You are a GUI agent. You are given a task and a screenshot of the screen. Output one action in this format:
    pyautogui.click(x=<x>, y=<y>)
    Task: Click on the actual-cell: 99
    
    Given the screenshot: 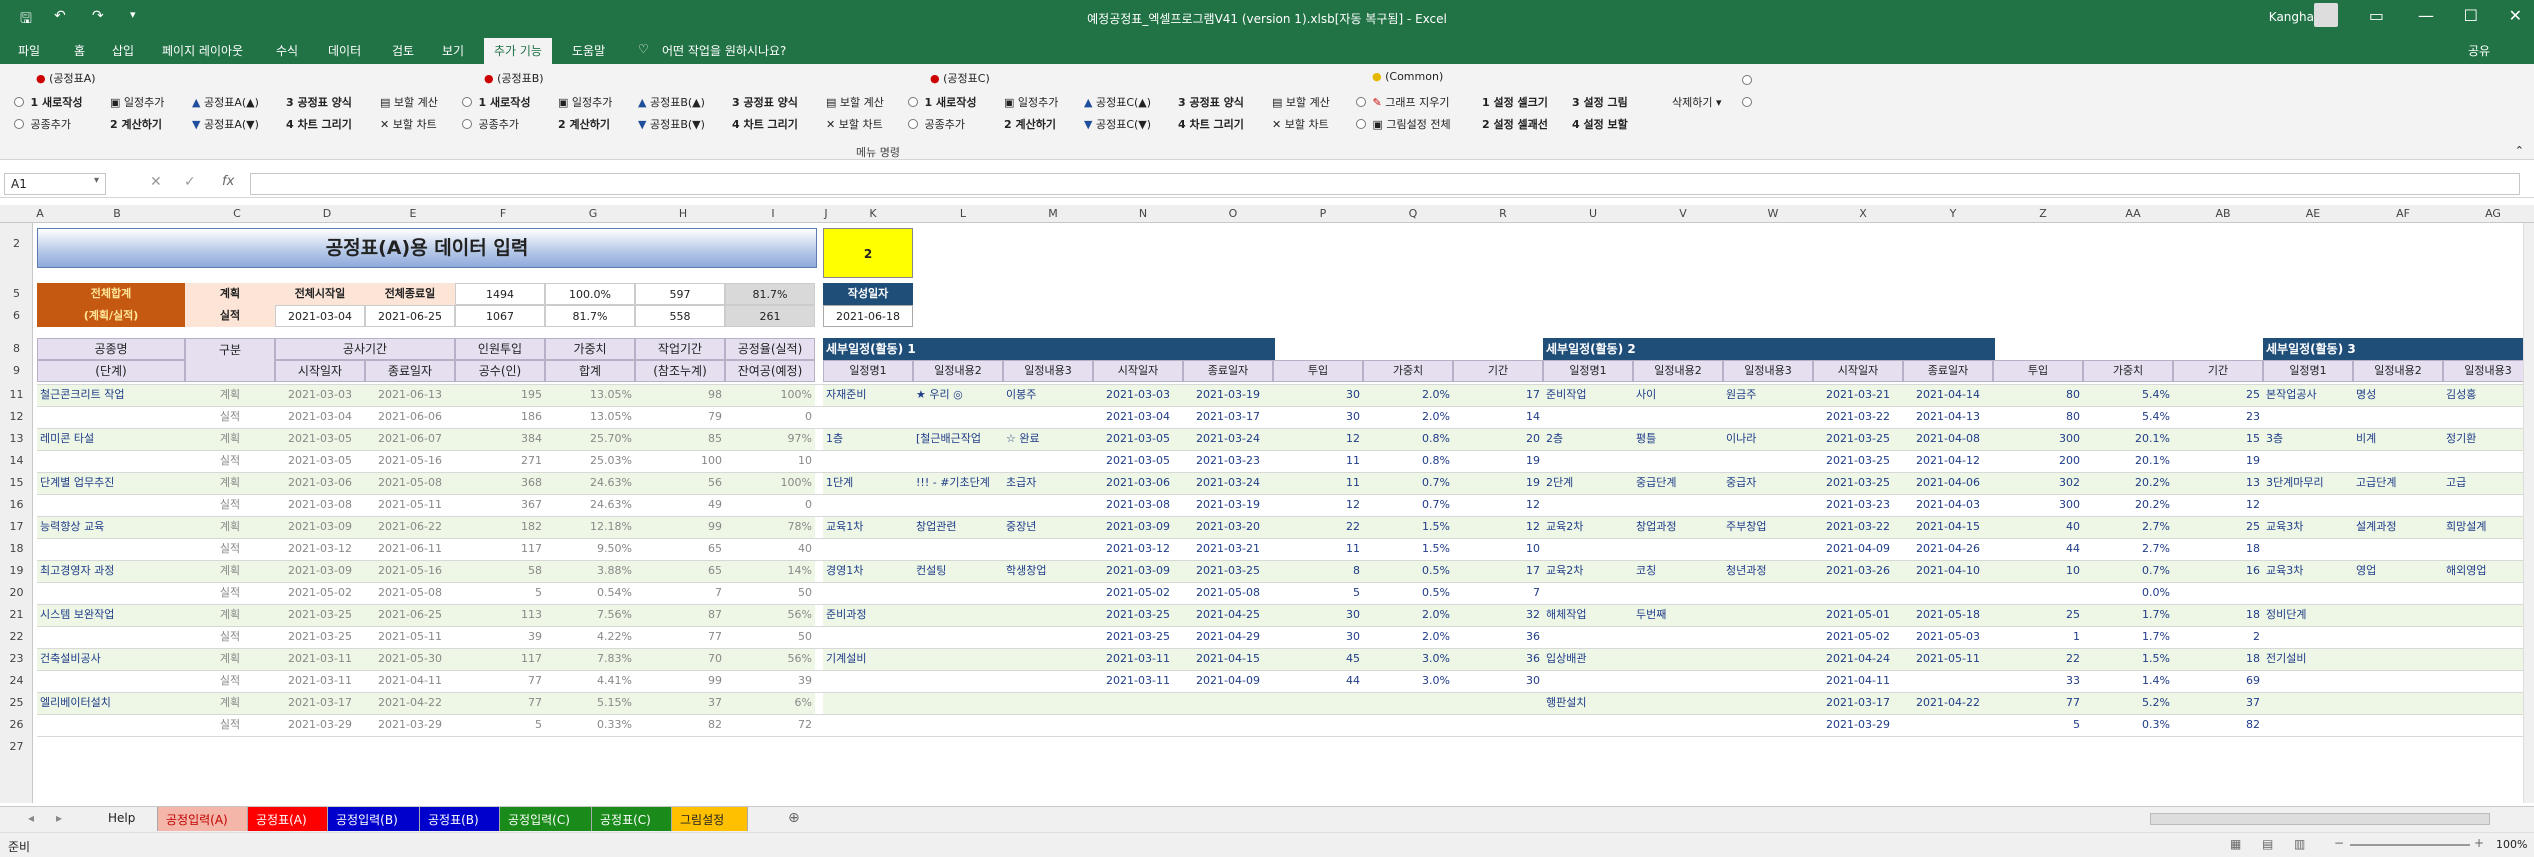 What is the action you would take?
    pyautogui.click(x=680, y=681)
    